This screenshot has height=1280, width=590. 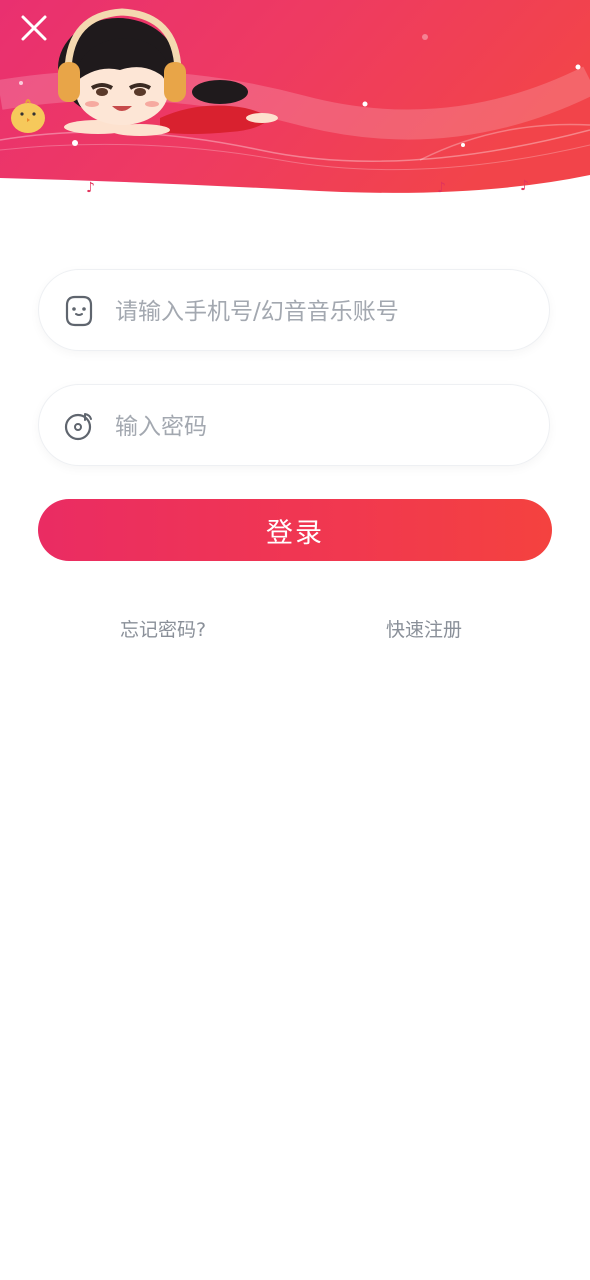 What do you see at coordinates (320, 427) in the screenshot?
I see `password-input` at bounding box center [320, 427].